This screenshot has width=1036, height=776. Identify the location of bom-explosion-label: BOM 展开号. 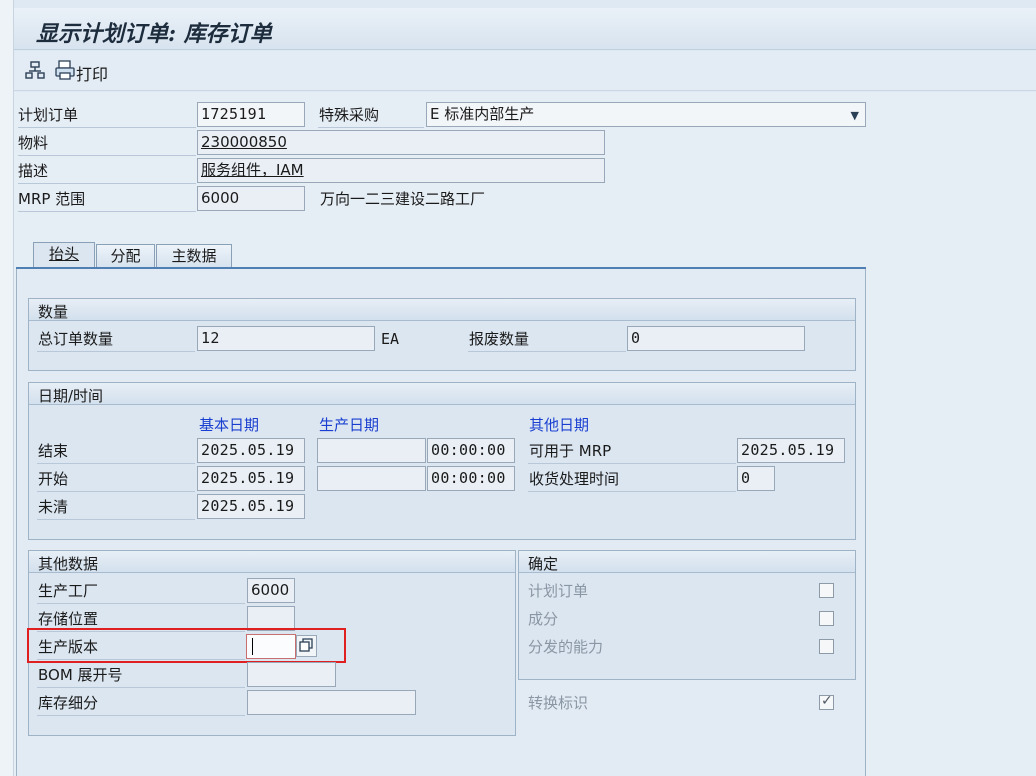
(80, 675).